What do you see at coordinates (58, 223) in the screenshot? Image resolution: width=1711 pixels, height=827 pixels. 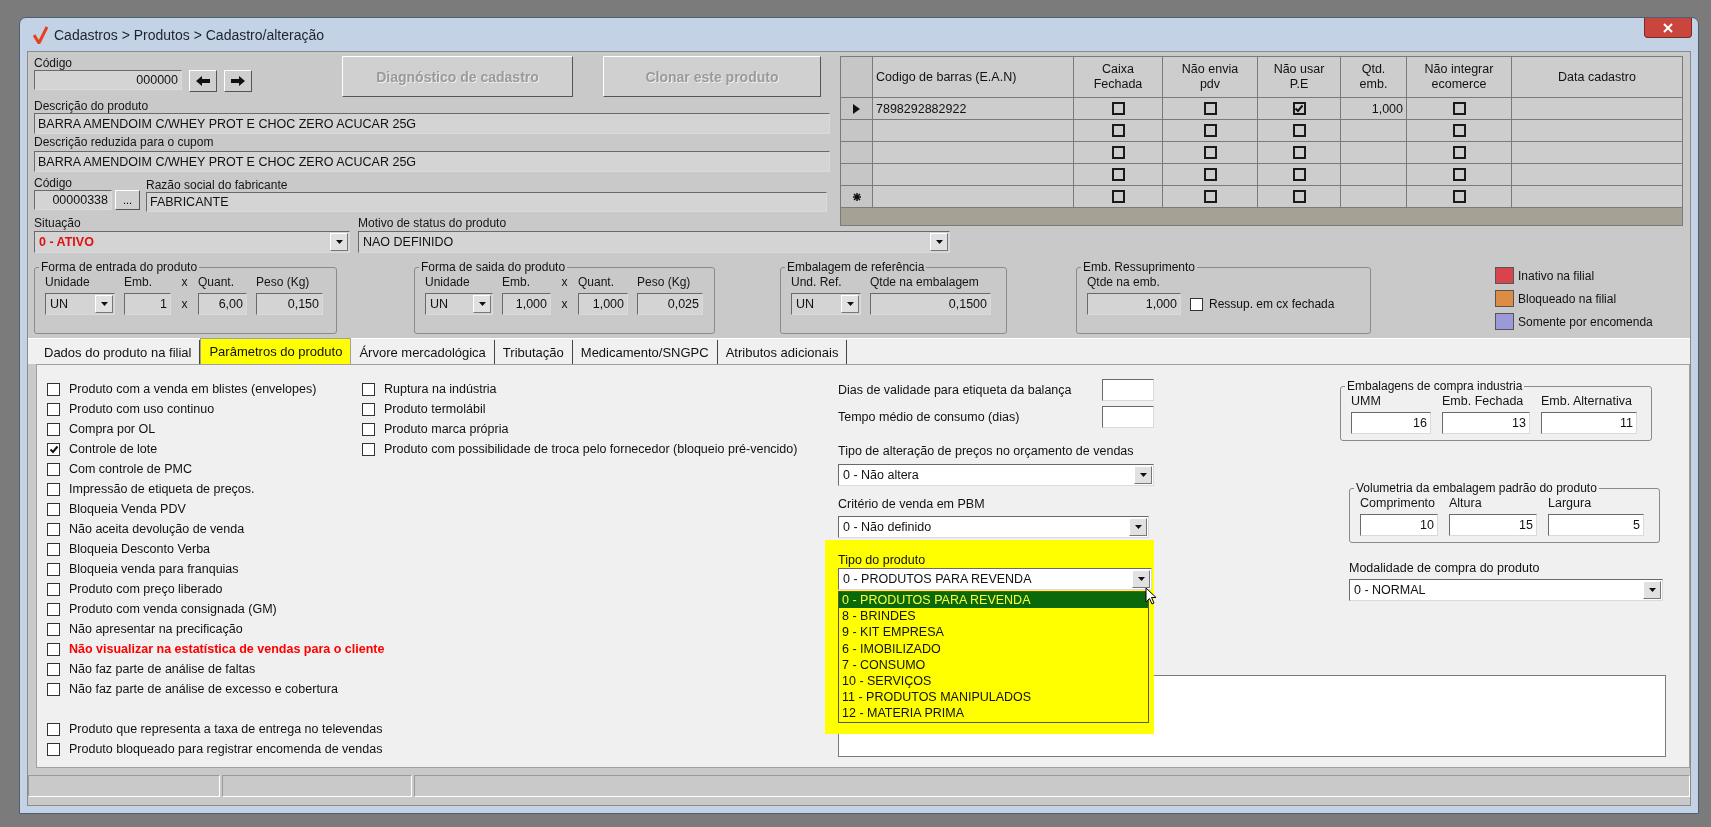 I see `field-label: Situação` at bounding box center [58, 223].